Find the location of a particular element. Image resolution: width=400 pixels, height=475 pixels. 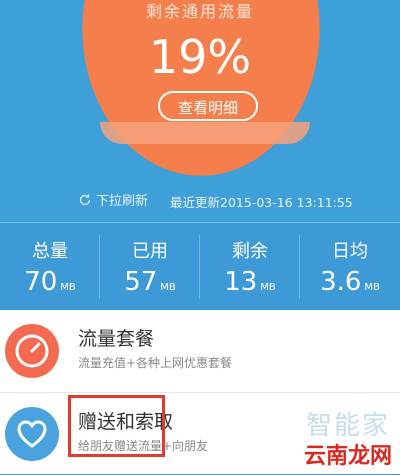

stat-label: 剩余 is located at coordinates (250, 251).